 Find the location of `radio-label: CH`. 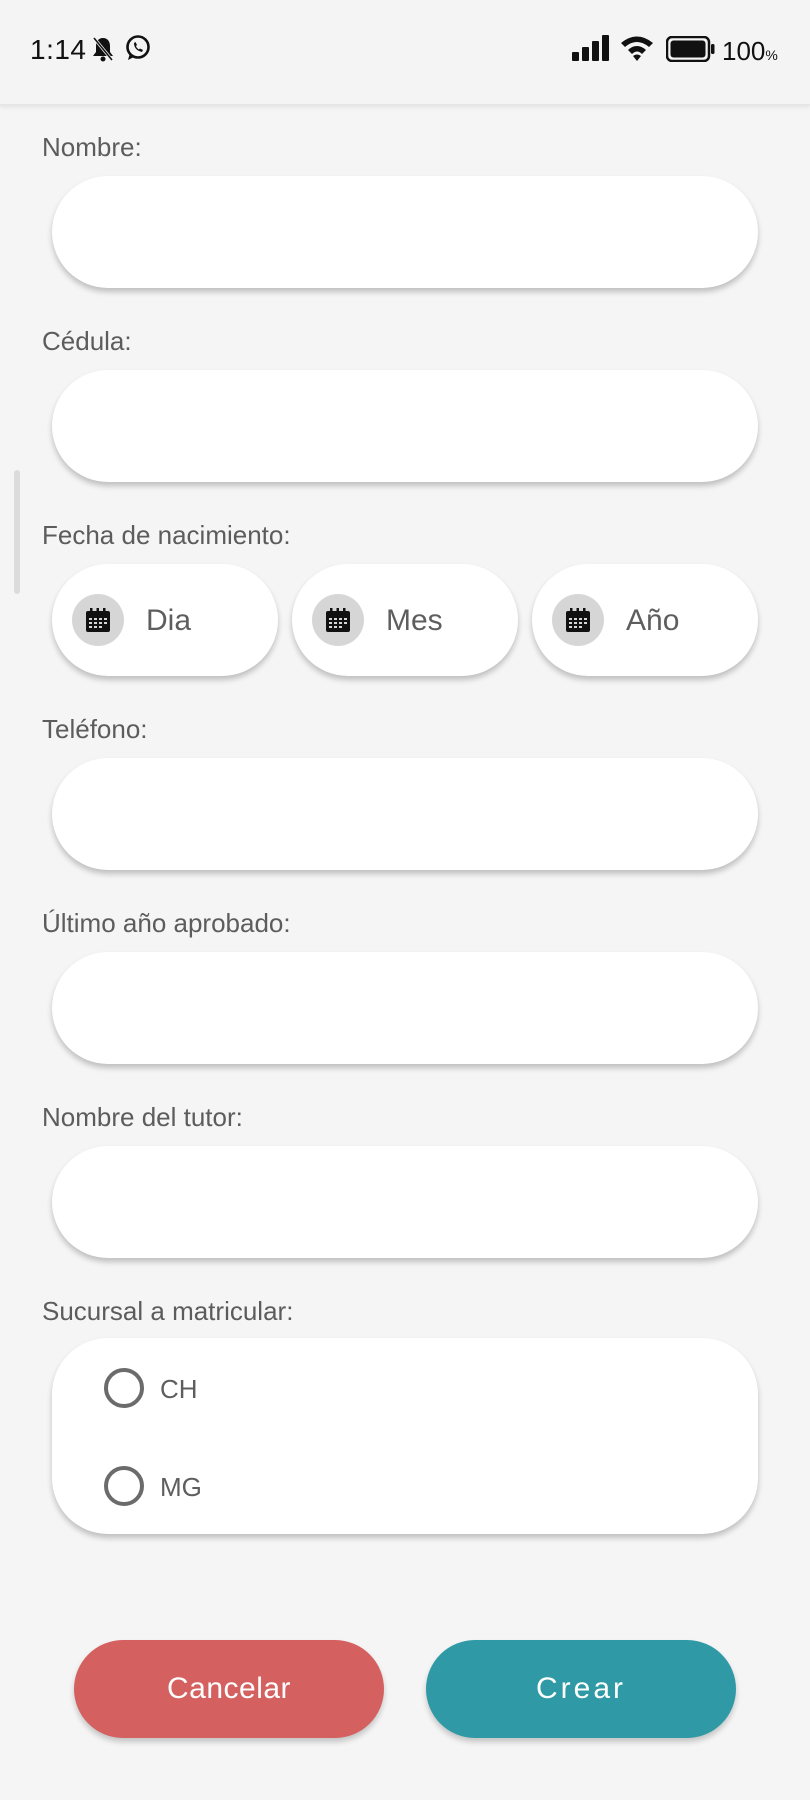

radio-label: CH is located at coordinates (179, 1389).